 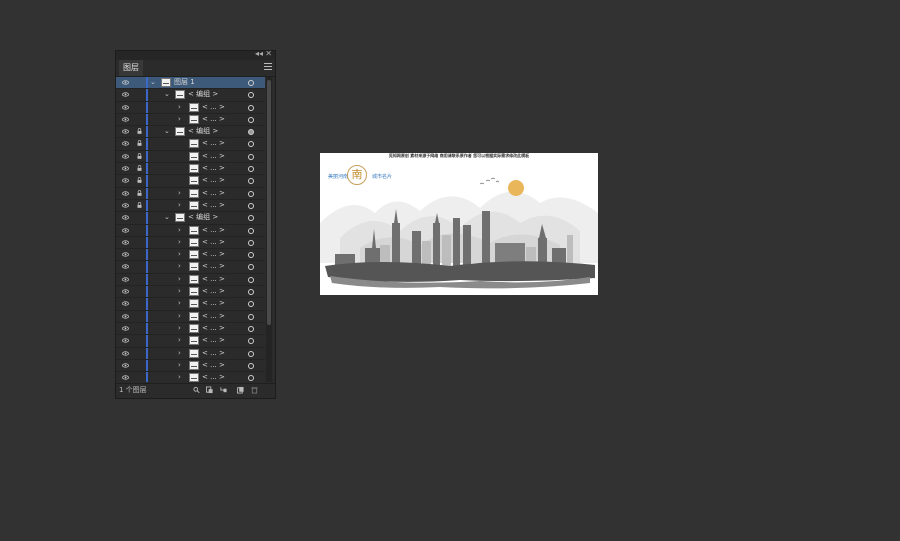 What do you see at coordinates (184, 82) in the screenshot?
I see `layer-name: 图层 1` at bounding box center [184, 82].